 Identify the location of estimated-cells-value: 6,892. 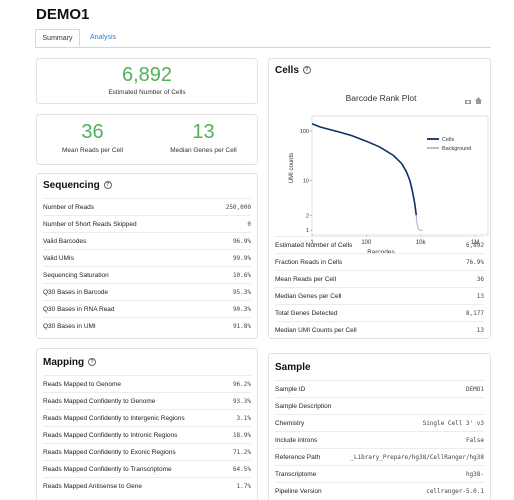
(147, 75).